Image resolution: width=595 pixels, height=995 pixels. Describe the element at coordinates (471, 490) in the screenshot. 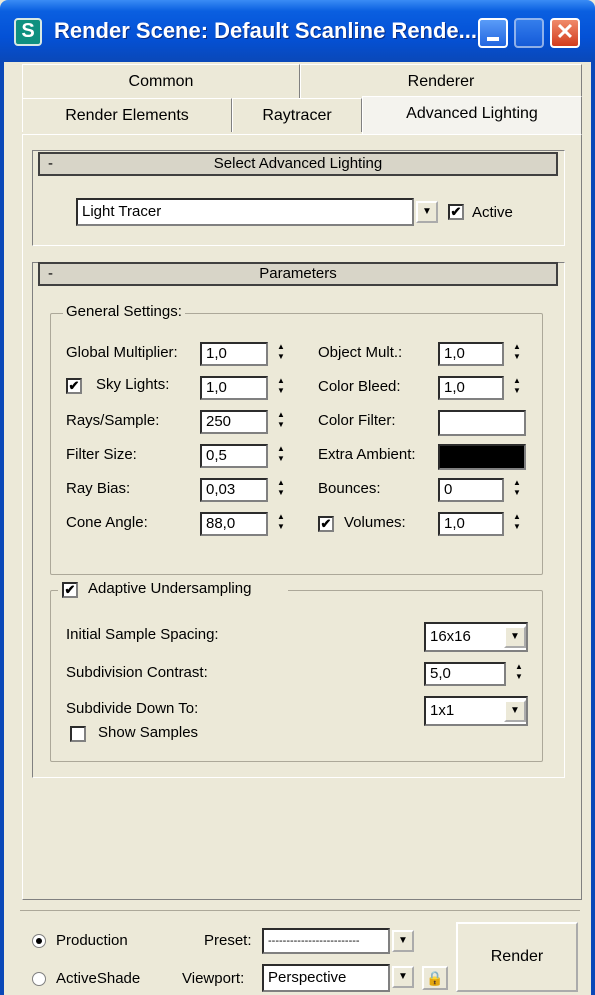

I see `bounces-field: 0` at that location.